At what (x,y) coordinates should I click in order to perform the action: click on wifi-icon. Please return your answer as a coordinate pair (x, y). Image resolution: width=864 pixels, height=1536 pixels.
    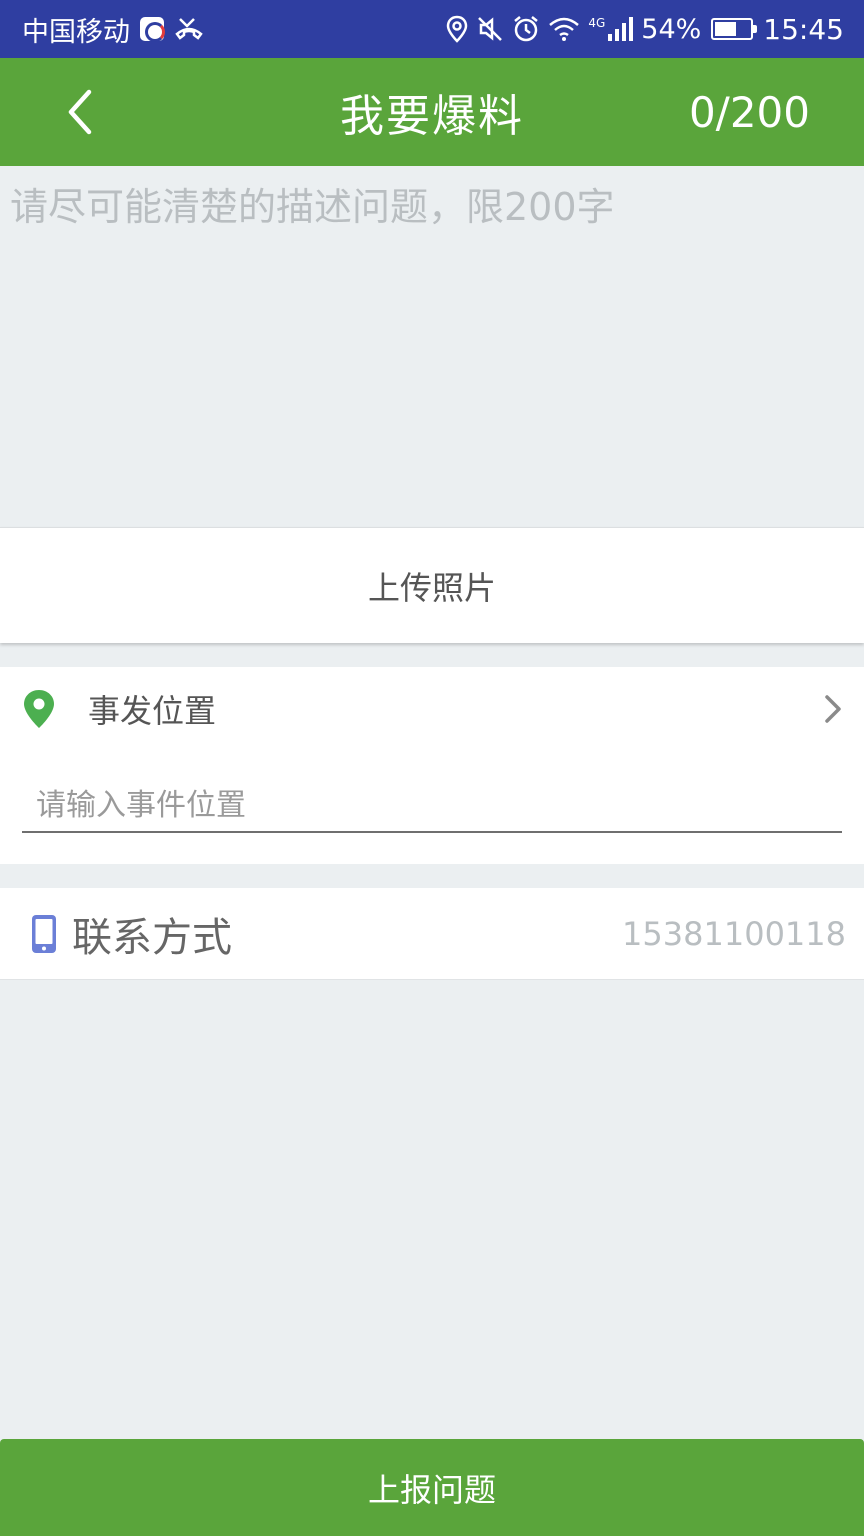
    Looking at the image, I should click on (564, 29).